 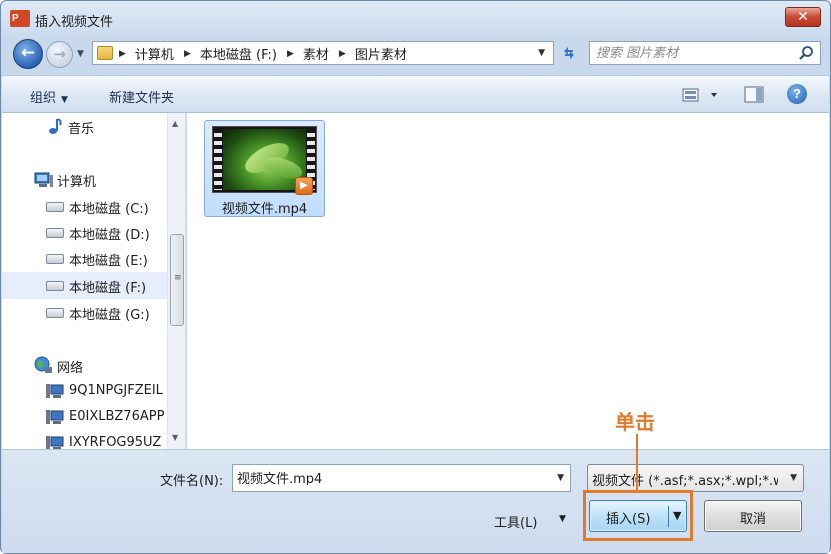 I want to click on back-button: ←, so click(x=28, y=54).